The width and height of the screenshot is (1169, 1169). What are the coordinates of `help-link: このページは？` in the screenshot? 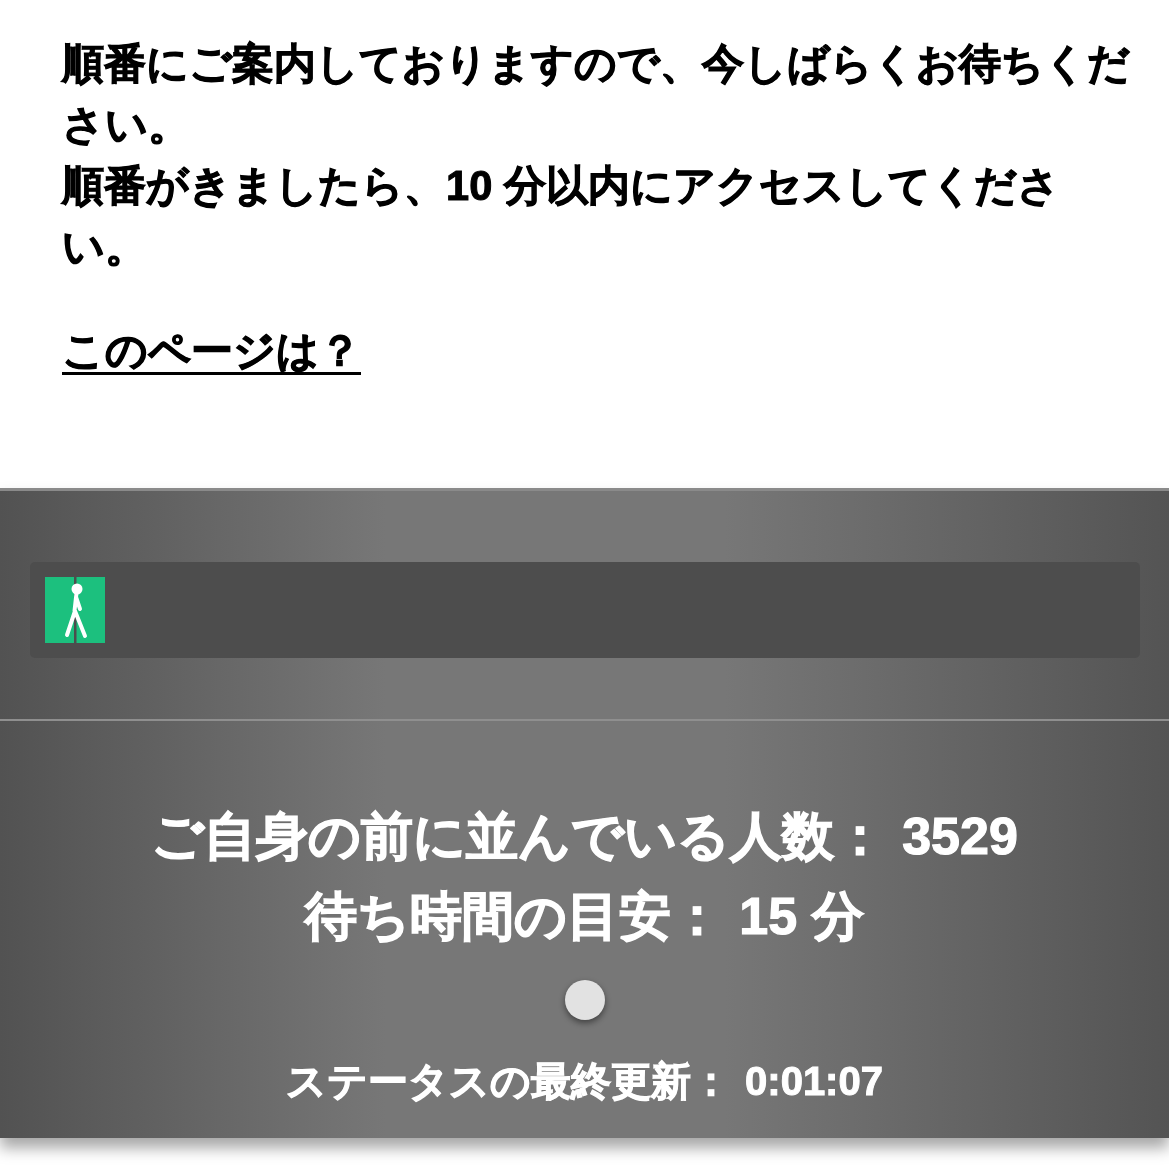 It's located at (211, 350).